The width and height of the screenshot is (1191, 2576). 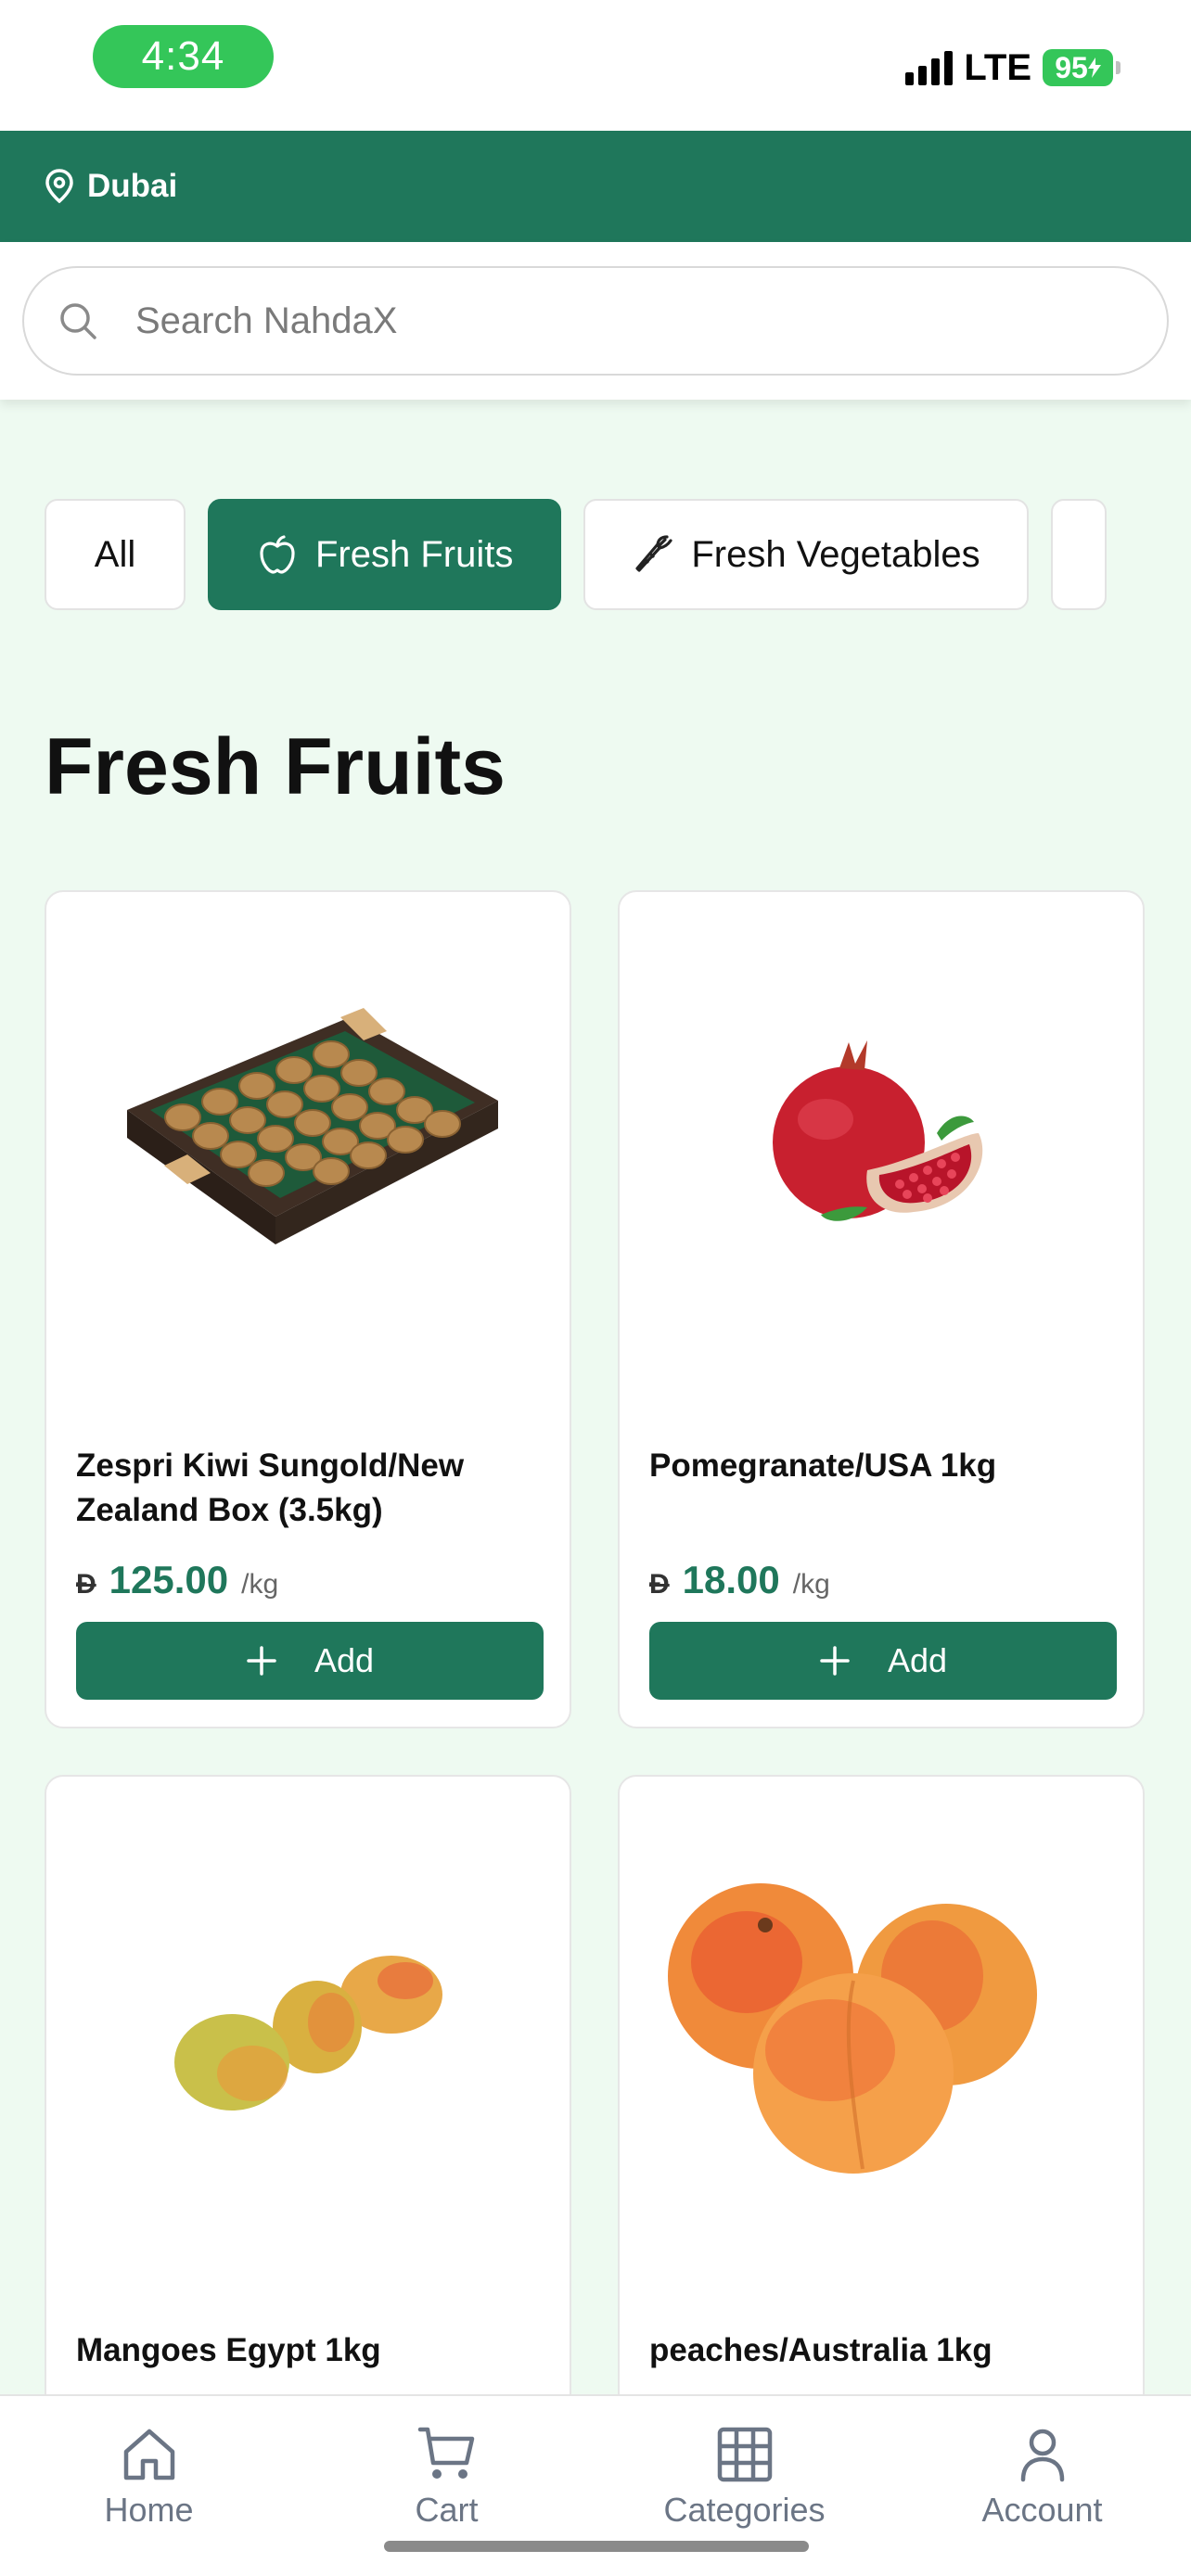 What do you see at coordinates (277, 555) in the screenshot?
I see `apple-icon` at bounding box center [277, 555].